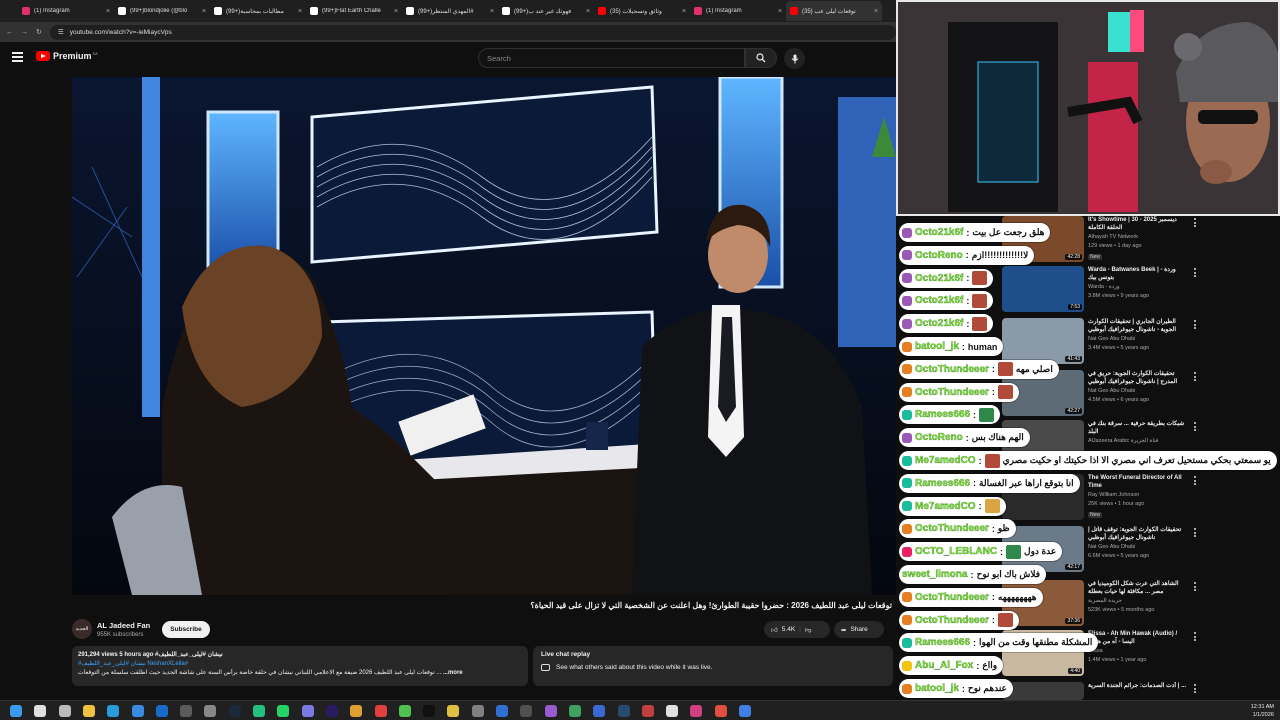  What do you see at coordinates (543, 11) in the screenshot?
I see `tab-title: (99+)فهوتك غير عند ب` at bounding box center [543, 11].